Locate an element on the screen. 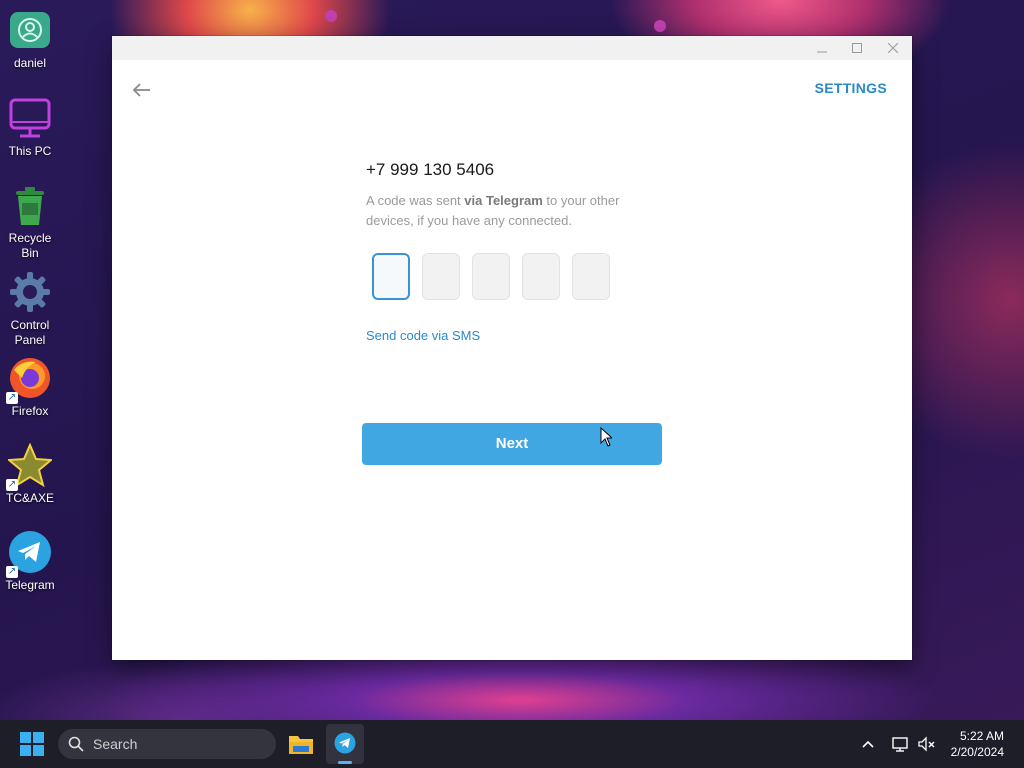 The width and height of the screenshot is (1024, 768). desktop-icon-firefox: ↗ Firefox is located at coordinates (30, 383).